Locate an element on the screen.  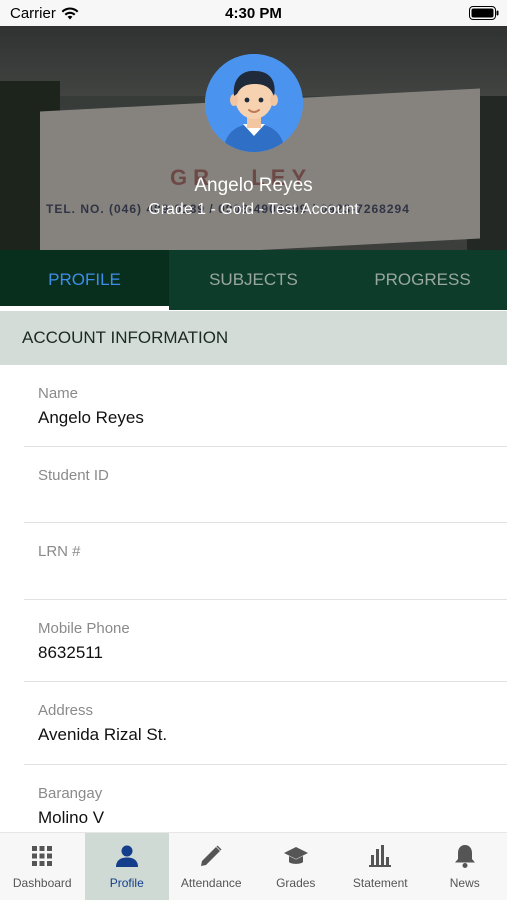
student-avatar-icon is located at coordinates (254, 103).